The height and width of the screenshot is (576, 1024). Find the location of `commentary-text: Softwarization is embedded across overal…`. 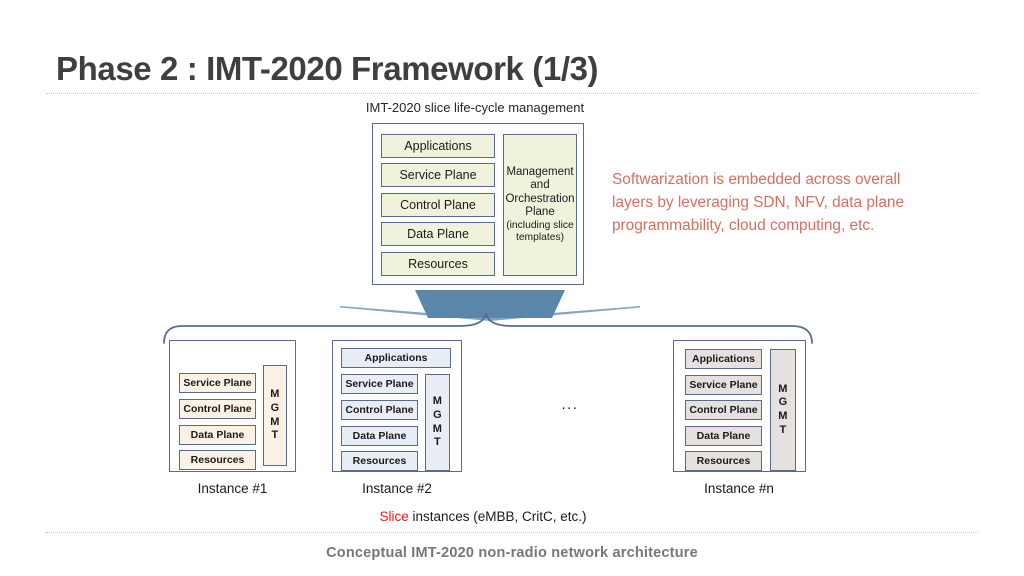

commentary-text: Softwarization is embedded across overal… is located at coordinates (758, 203).